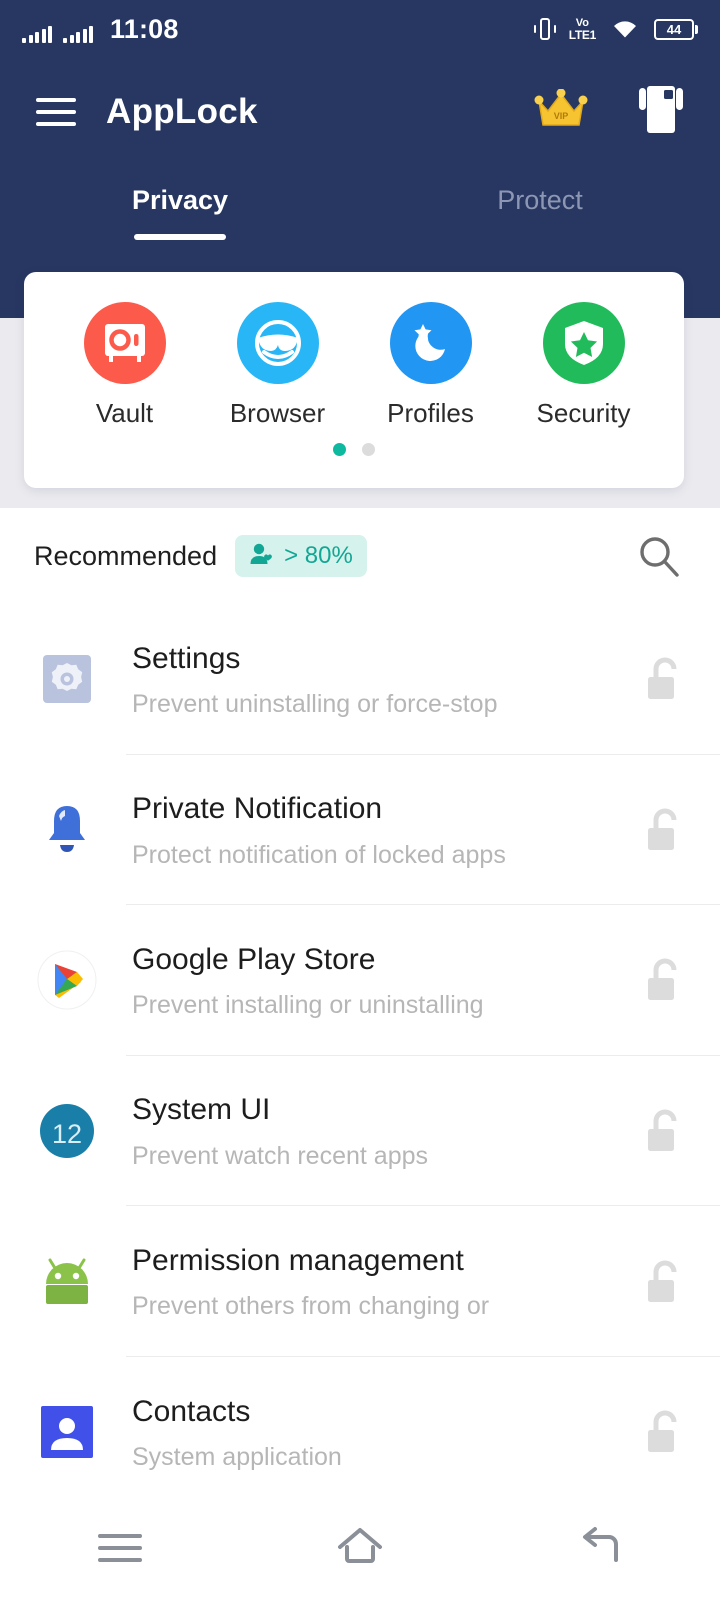  I want to click on moon-star-icon, so click(430, 343).